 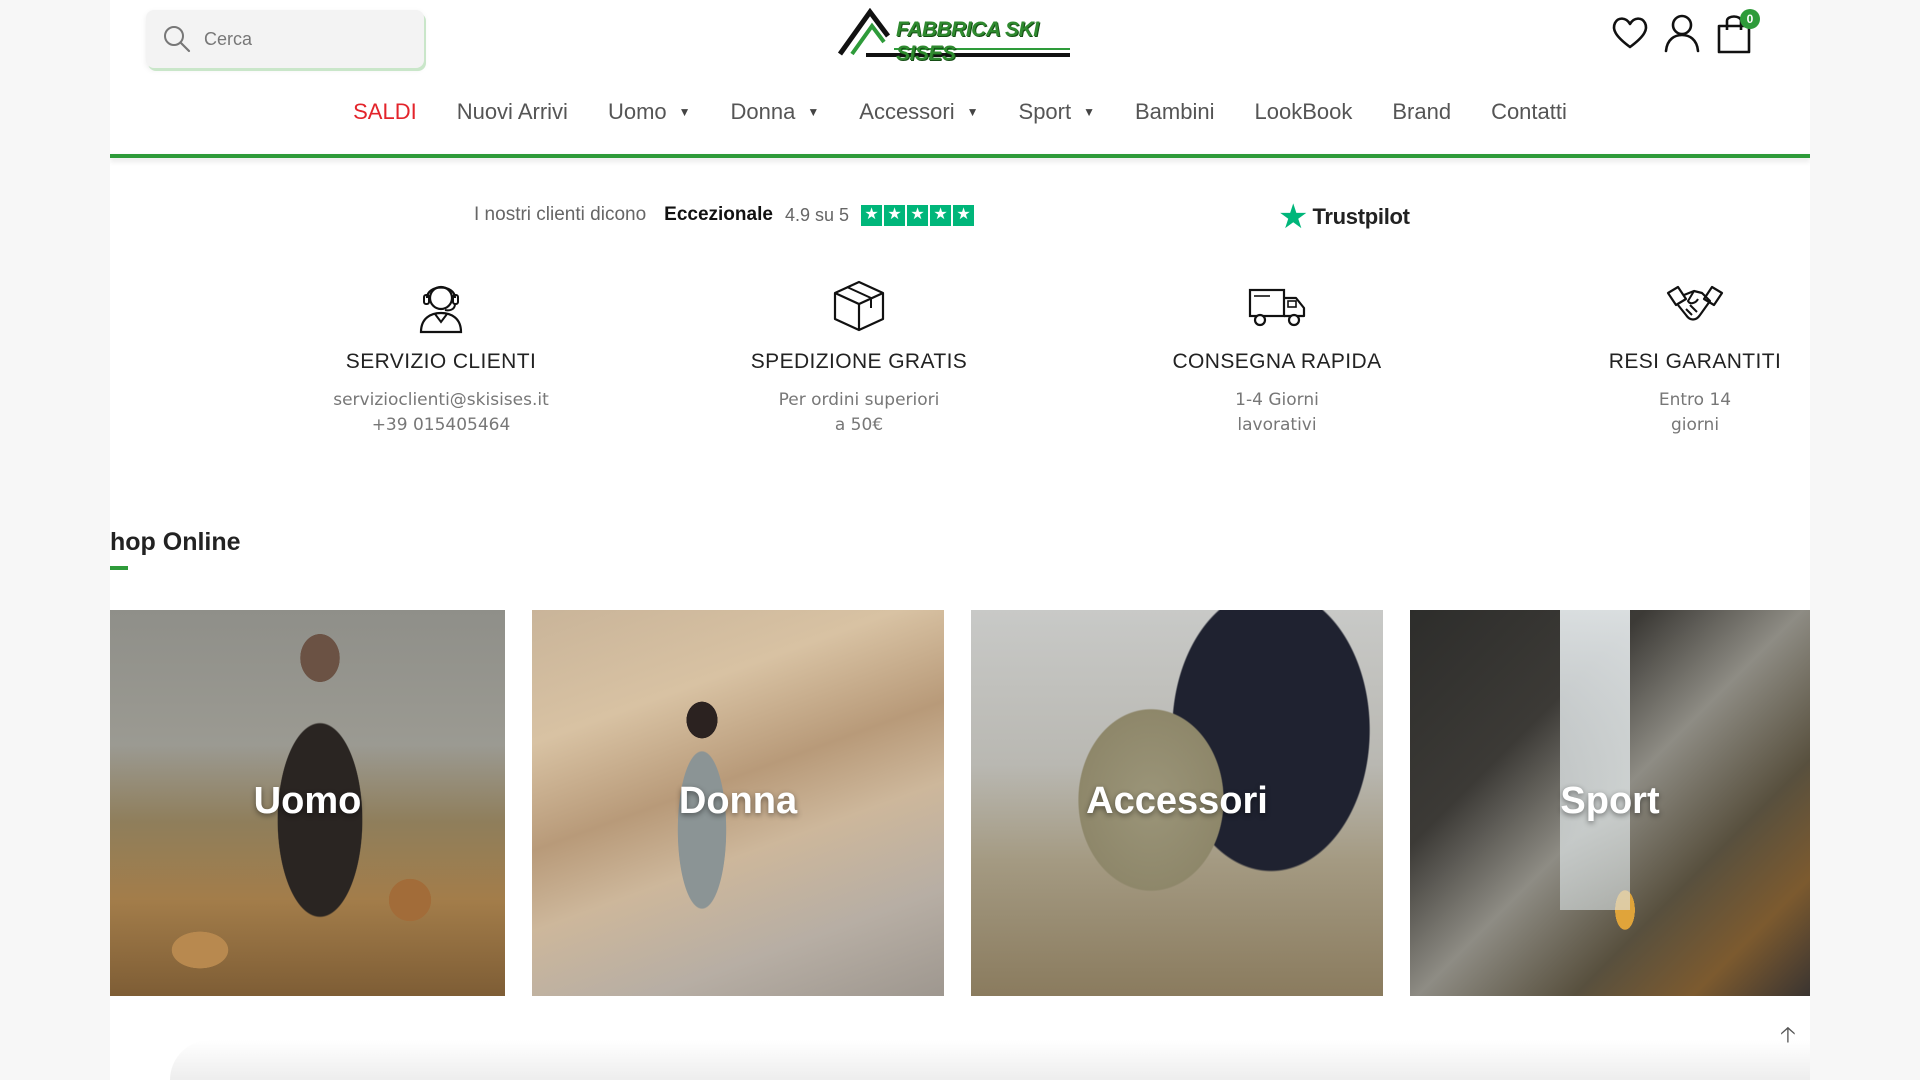 What do you see at coordinates (441, 425) in the screenshot?
I see `feature-line: +39 015405464` at bounding box center [441, 425].